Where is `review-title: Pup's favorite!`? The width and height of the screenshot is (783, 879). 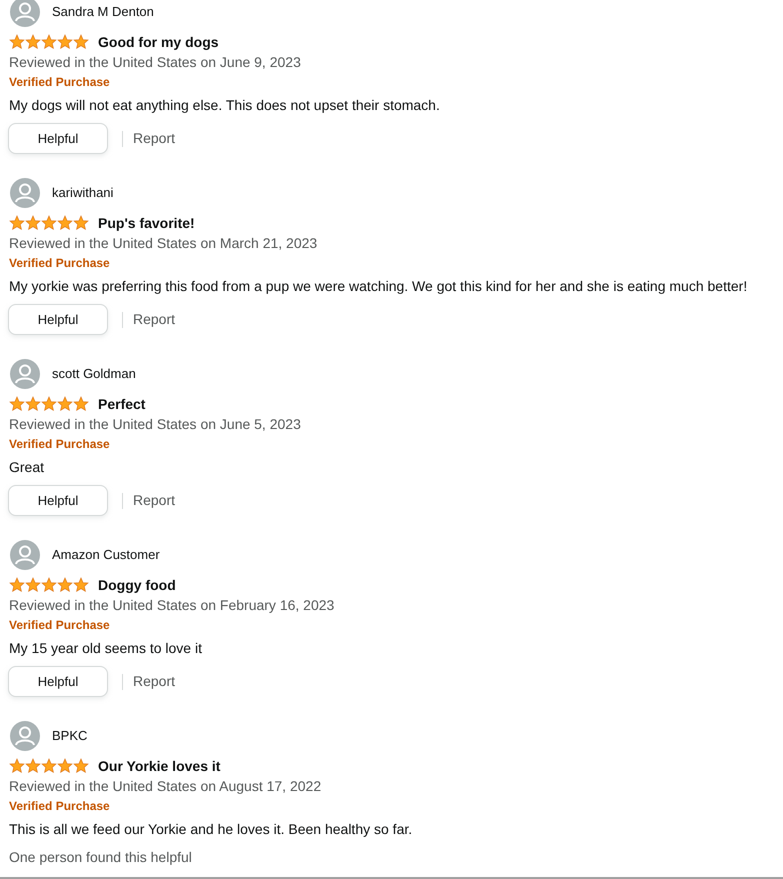 review-title: Pup's favorite! is located at coordinates (146, 223).